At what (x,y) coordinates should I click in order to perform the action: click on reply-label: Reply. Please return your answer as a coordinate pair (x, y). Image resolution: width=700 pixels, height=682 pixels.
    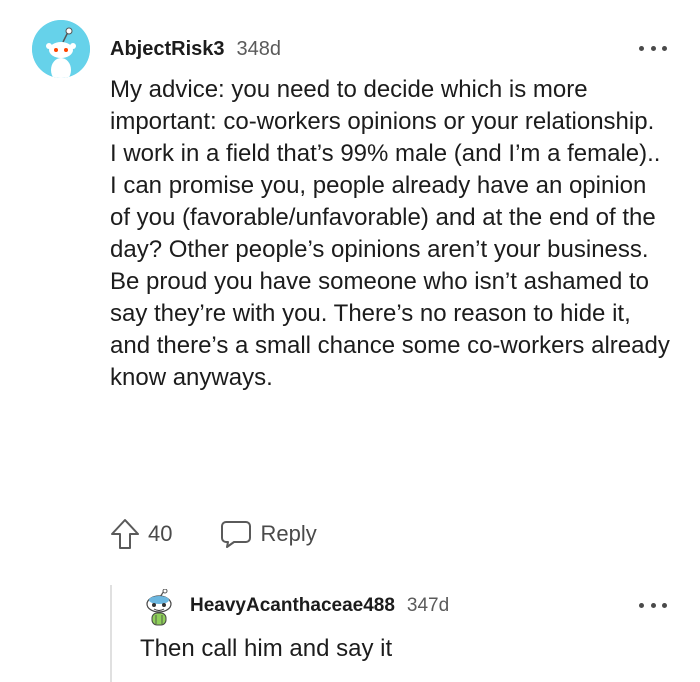
    Looking at the image, I should click on (288, 533).